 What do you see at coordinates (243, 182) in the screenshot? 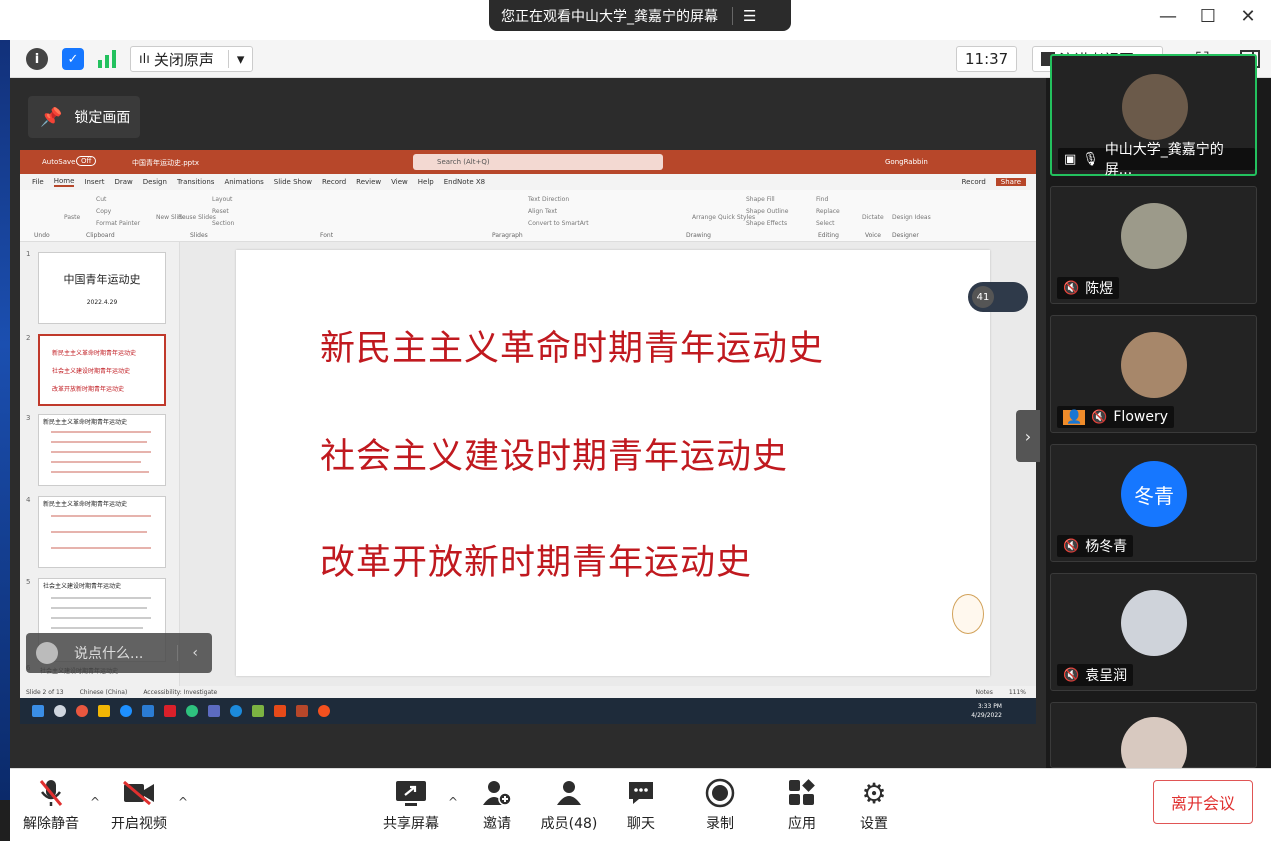
I see `ppt-menu-animations: Animations` at bounding box center [243, 182].